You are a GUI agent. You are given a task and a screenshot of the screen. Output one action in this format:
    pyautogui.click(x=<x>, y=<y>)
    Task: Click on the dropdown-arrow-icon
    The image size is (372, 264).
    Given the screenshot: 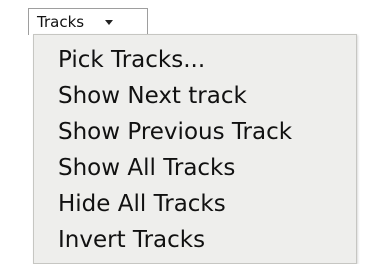 What is the action you would take?
    pyautogui.click(x=109, y=22)
    